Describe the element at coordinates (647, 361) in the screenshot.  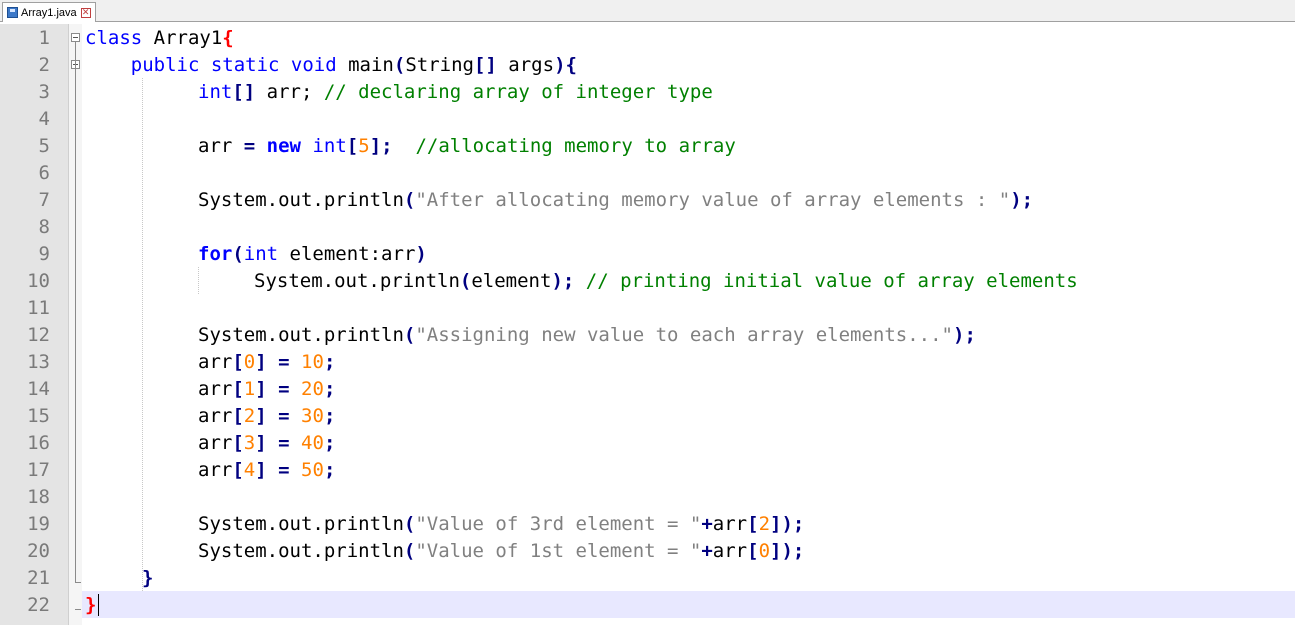
I see `code-line: 13 arr[0] = 10;` at that location.